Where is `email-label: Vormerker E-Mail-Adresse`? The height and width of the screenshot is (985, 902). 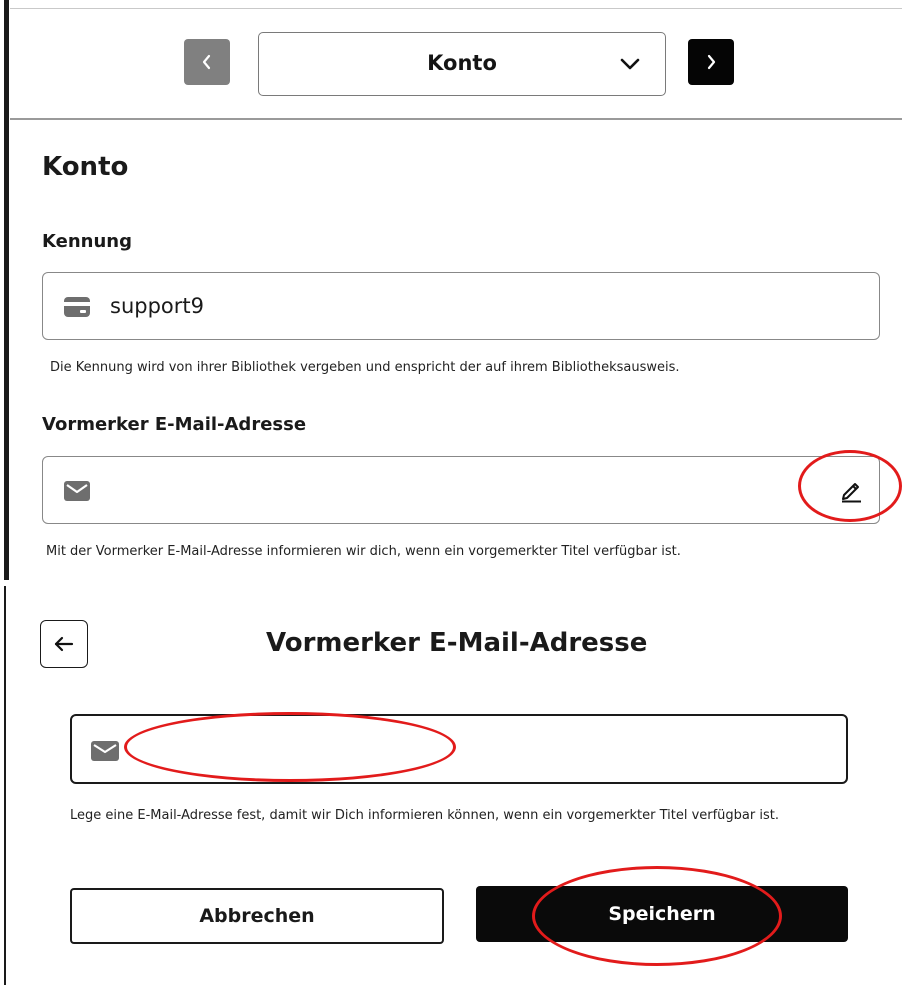 email-label: Vormerker E-Mail-Adresse is located at coordinates (174, 424).